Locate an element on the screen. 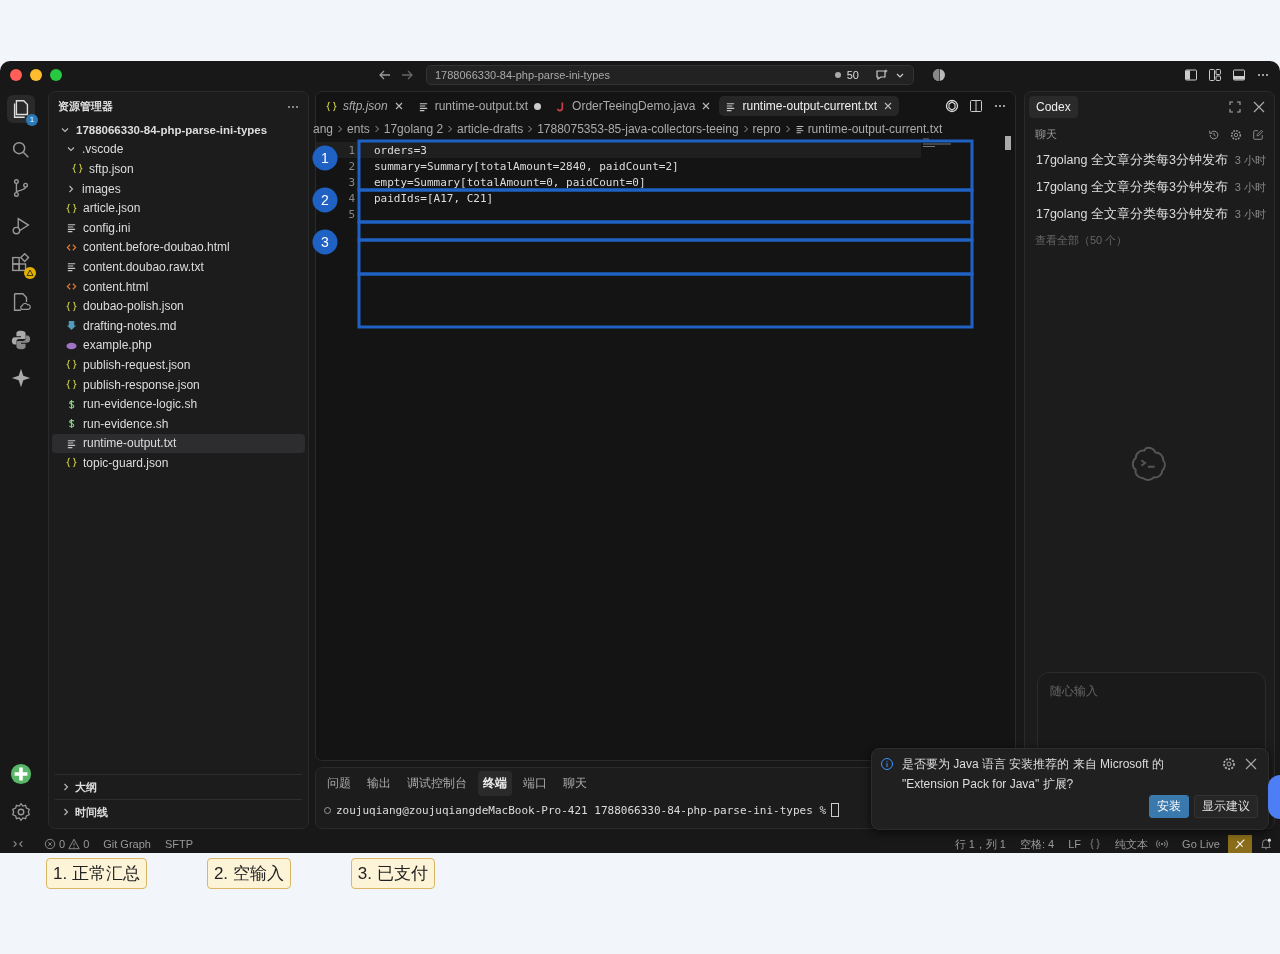 The image size is (1280, 954). line-number: 4 is located at coordinates (351, 198).